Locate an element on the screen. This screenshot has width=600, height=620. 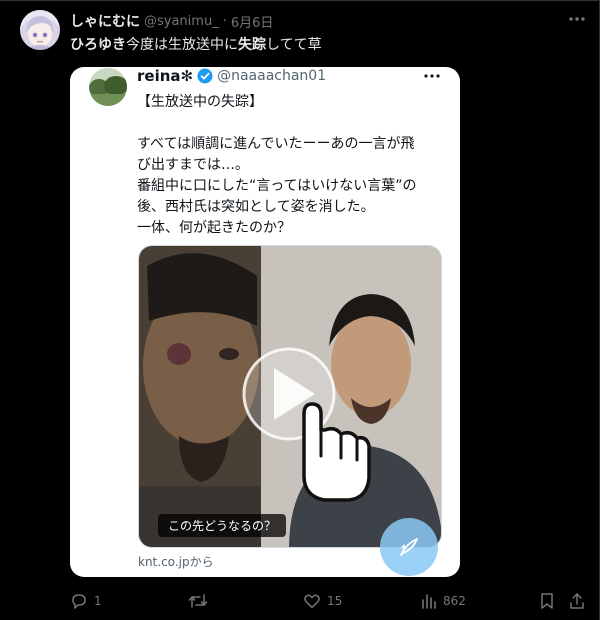
quoted-line: すべては順調に進んでいたーーあの一言が飛 is located at coordinates (276, 144).